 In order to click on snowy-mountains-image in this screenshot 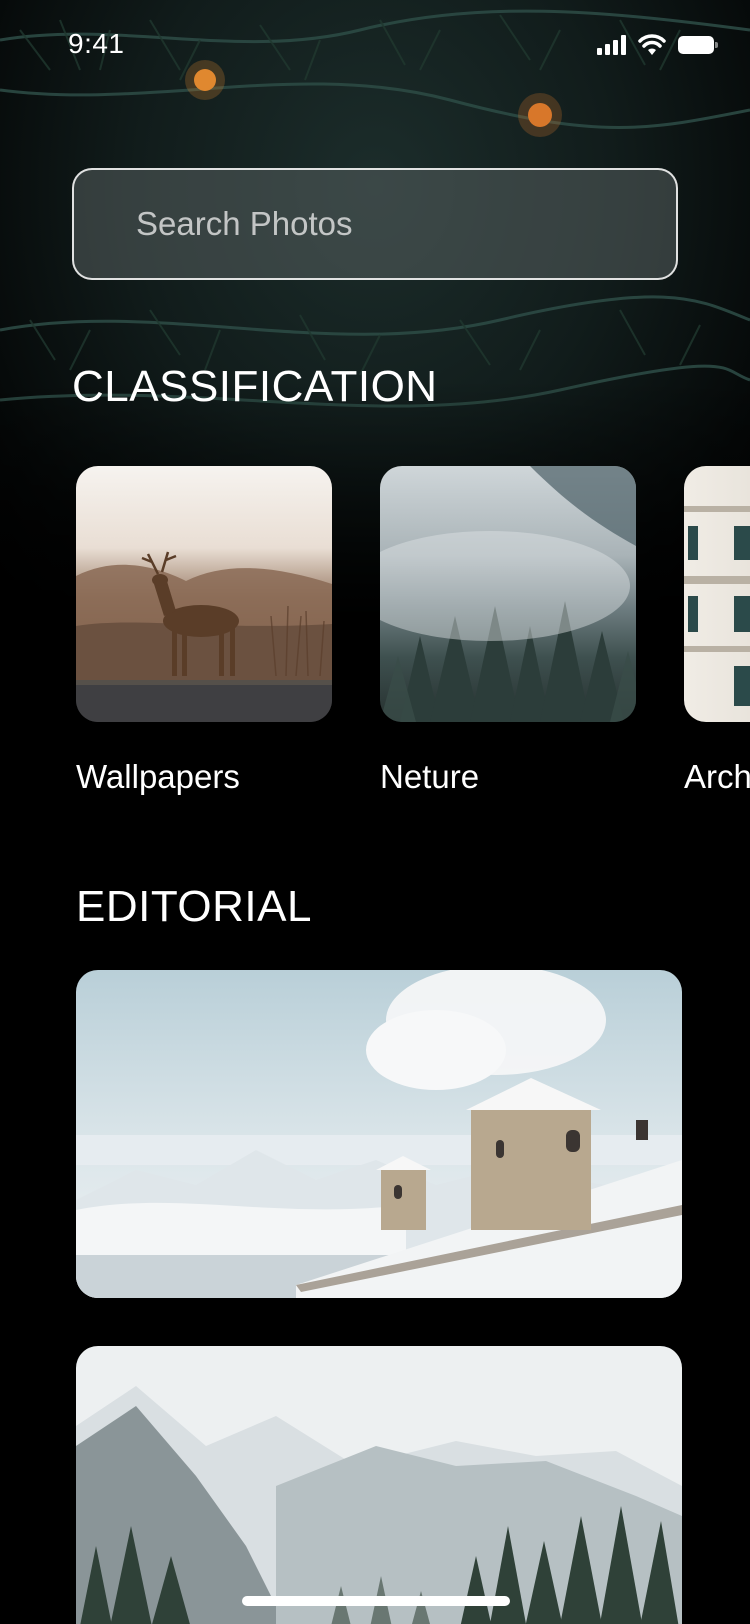, I will do `click(379, 1485)`.